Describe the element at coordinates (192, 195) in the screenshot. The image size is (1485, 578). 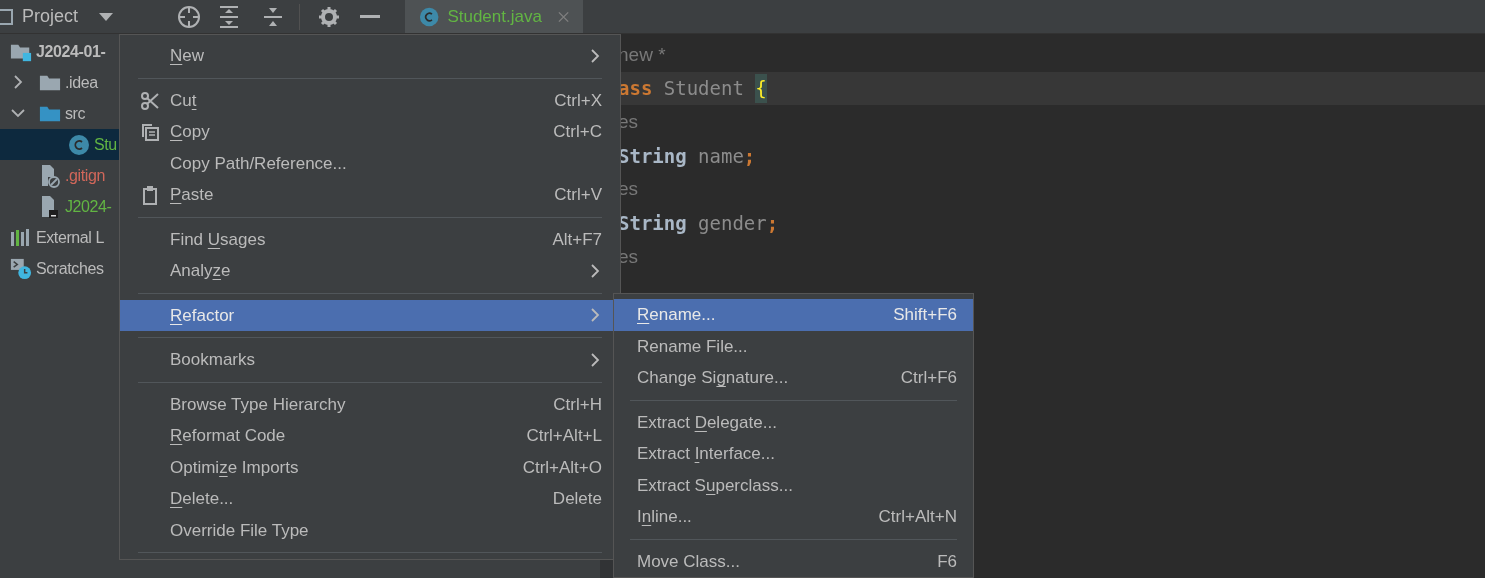
I see `menu-item-label: Paste` at that location.